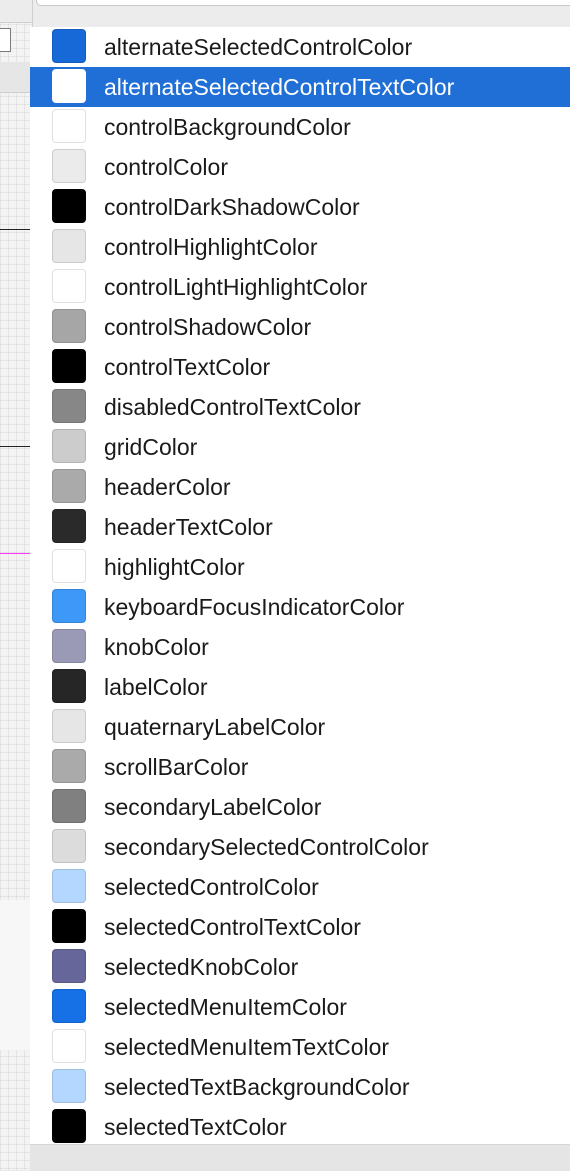 The image size is (570, 1171). What do you see at coordinates (236, 287) in the screenshot?
I see `color-name-label: controlLightHighlightColor` at bounding box center [236, 287].